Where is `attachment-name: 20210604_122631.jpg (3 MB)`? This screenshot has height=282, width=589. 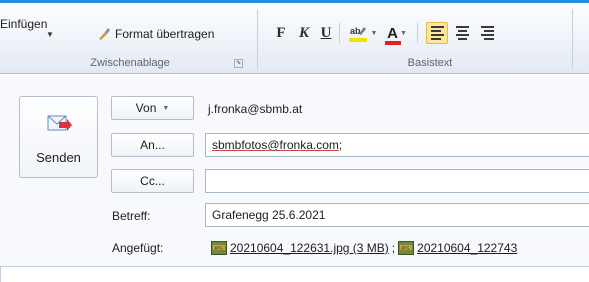 attachment-name: 20210604_122631.jpg (3 MB) is located at coordinates (309, 248).